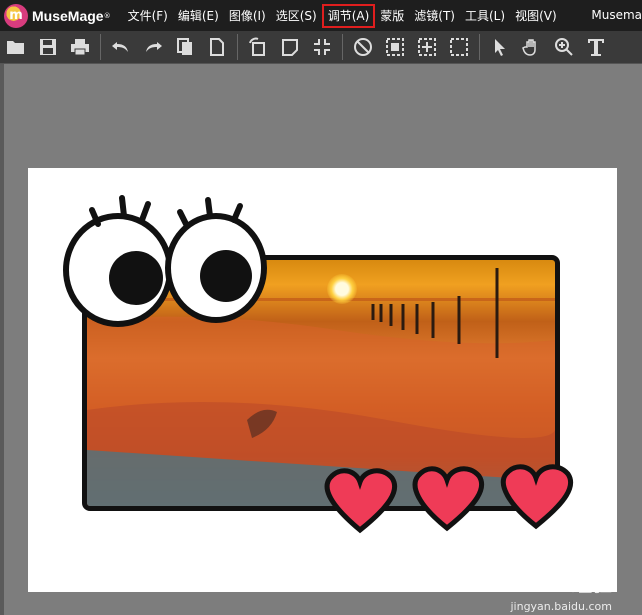 This screenshot has height=615, width=642. I want to click on fit-icon, so click(322, 47).